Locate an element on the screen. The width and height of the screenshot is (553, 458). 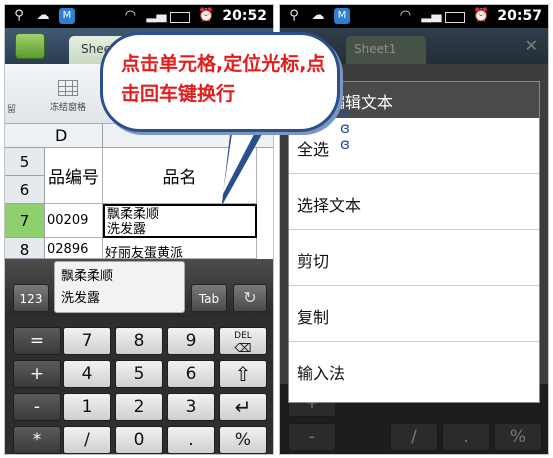
column-header-d: D is located at coordinates (76, 136).